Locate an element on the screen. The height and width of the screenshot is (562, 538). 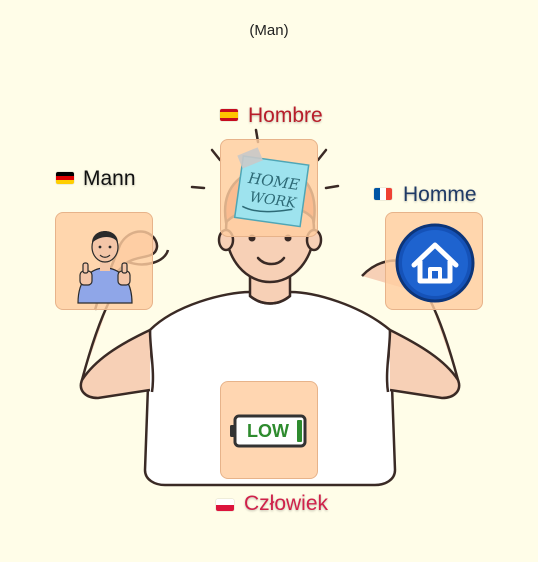
thumbs-up-person-icon is located at coordinates (105, 267).